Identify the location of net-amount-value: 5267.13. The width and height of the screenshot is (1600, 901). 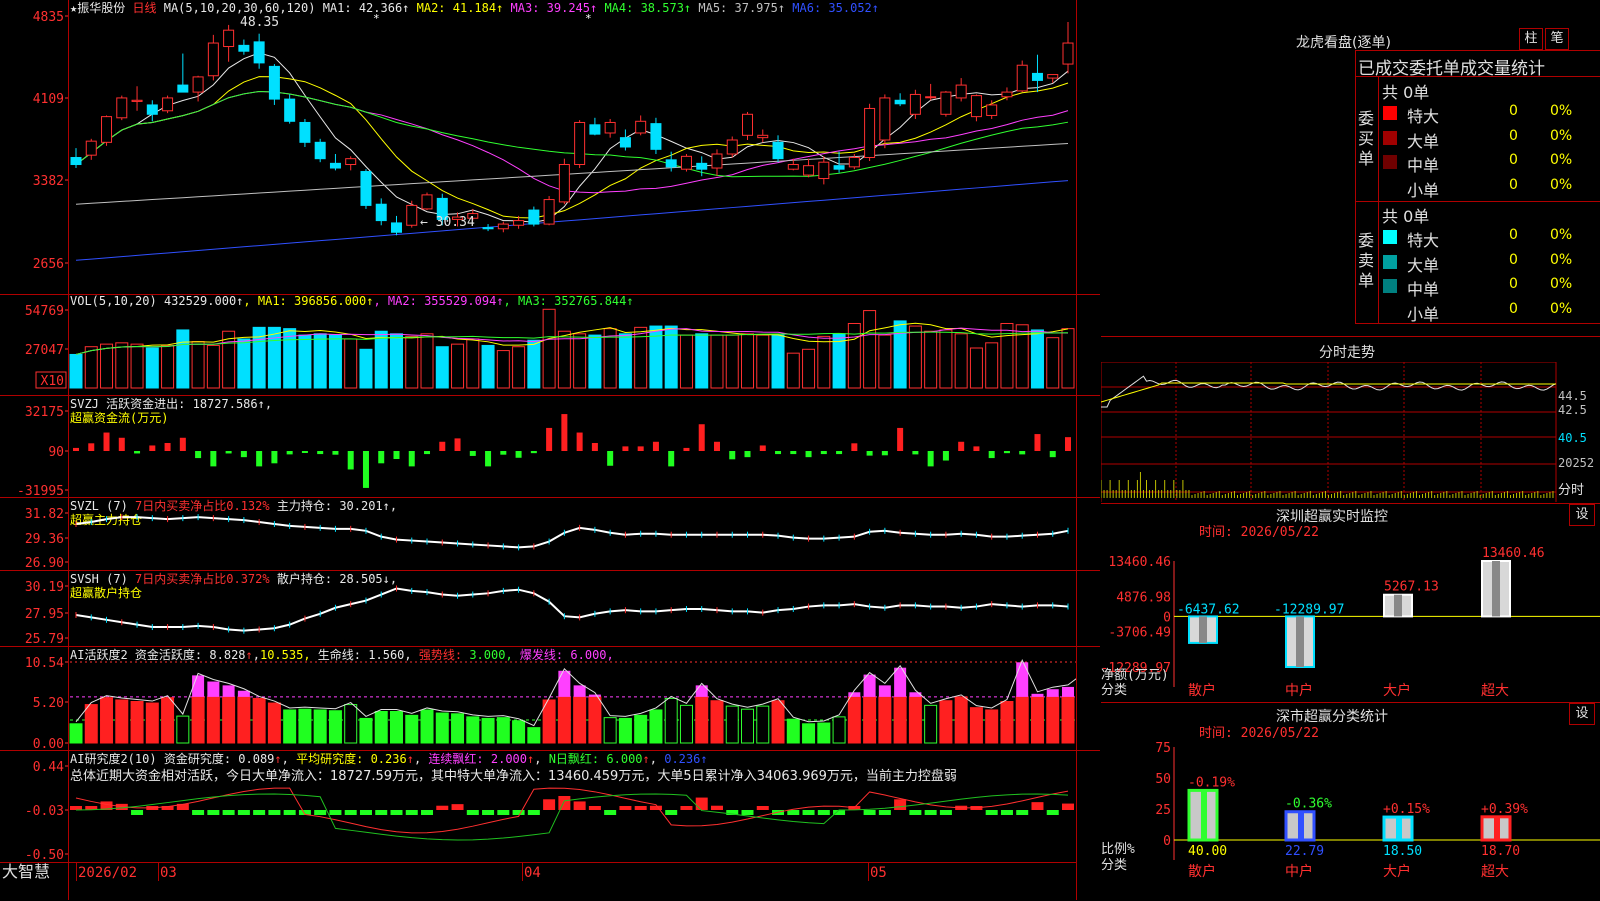
(1411, 587).